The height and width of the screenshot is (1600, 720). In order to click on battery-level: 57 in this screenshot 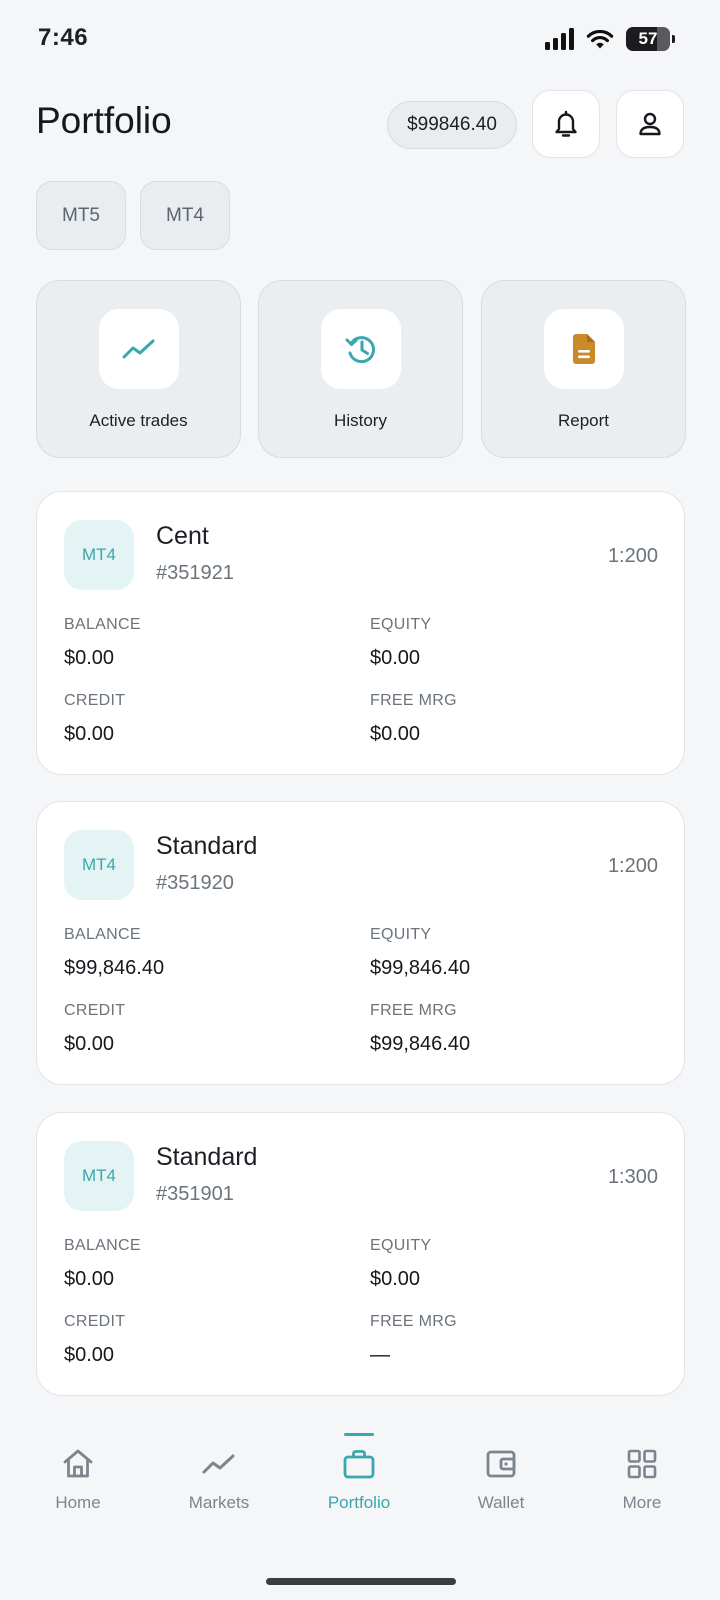, I will do `click(648, 38)`.